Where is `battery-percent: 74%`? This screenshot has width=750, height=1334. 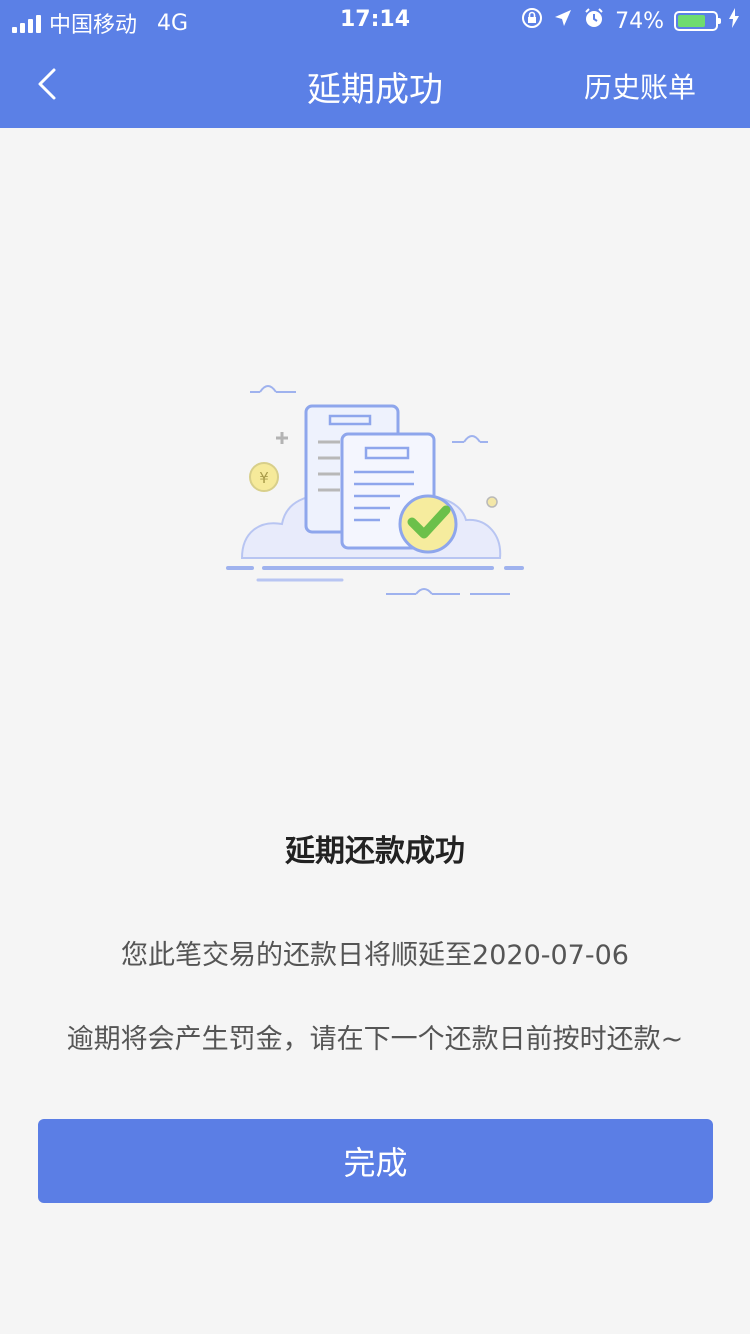 battery-percent: 74% is located at coordinates (639, 21).